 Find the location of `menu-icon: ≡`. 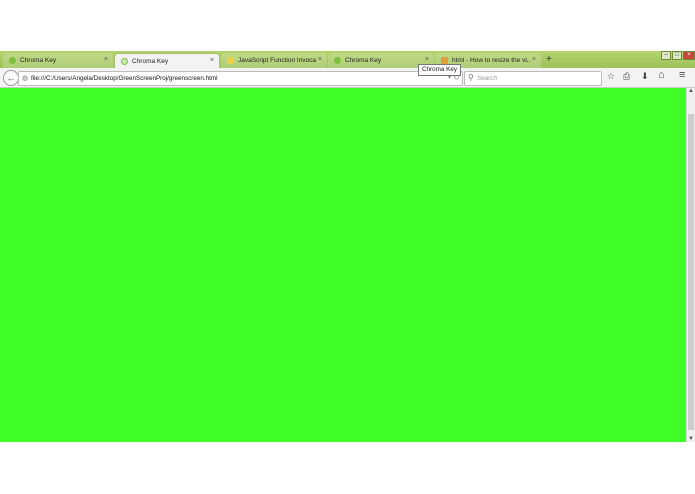

menu-icon: ≡ is located at coordinates (682, 75).